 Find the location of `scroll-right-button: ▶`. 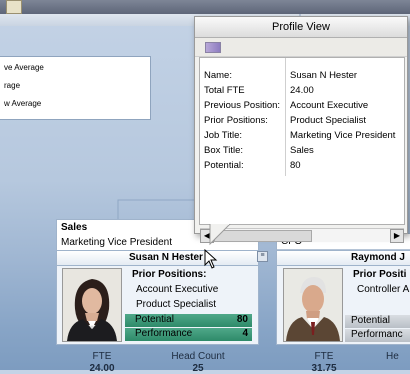

scroll-right-button: ▶ is located at coordinates (397, 236).